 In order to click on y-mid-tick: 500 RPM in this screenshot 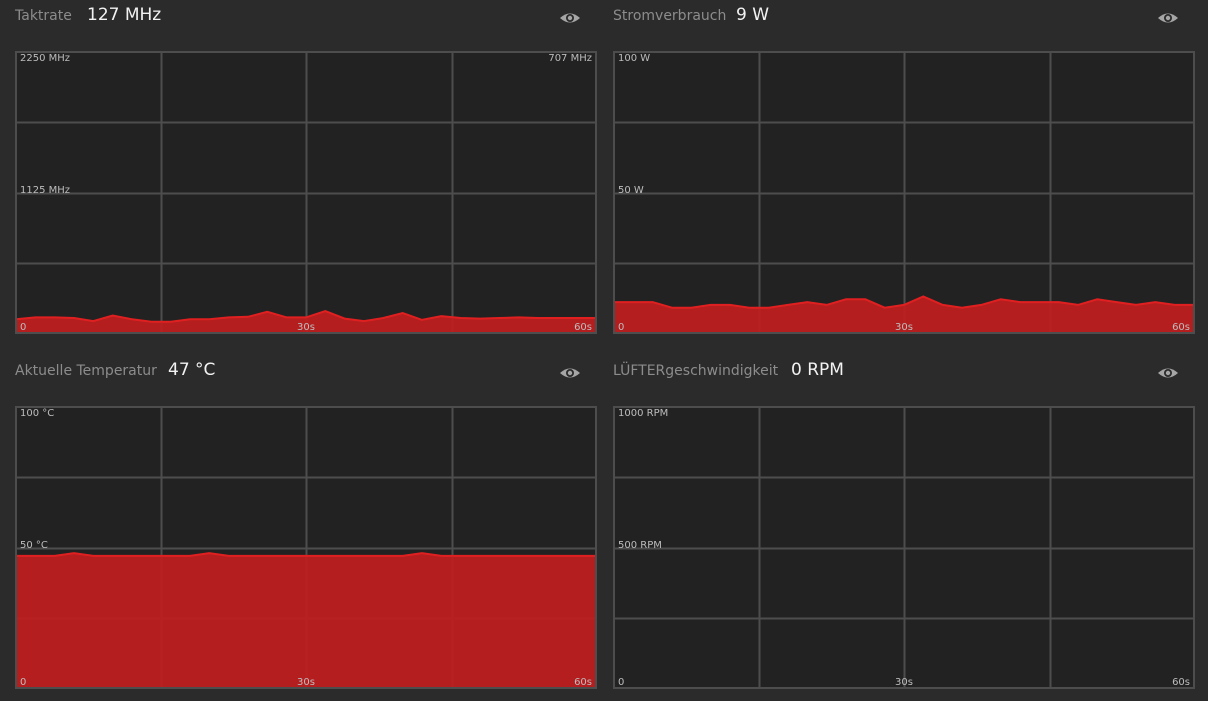, I will do `click(640, 545)`.